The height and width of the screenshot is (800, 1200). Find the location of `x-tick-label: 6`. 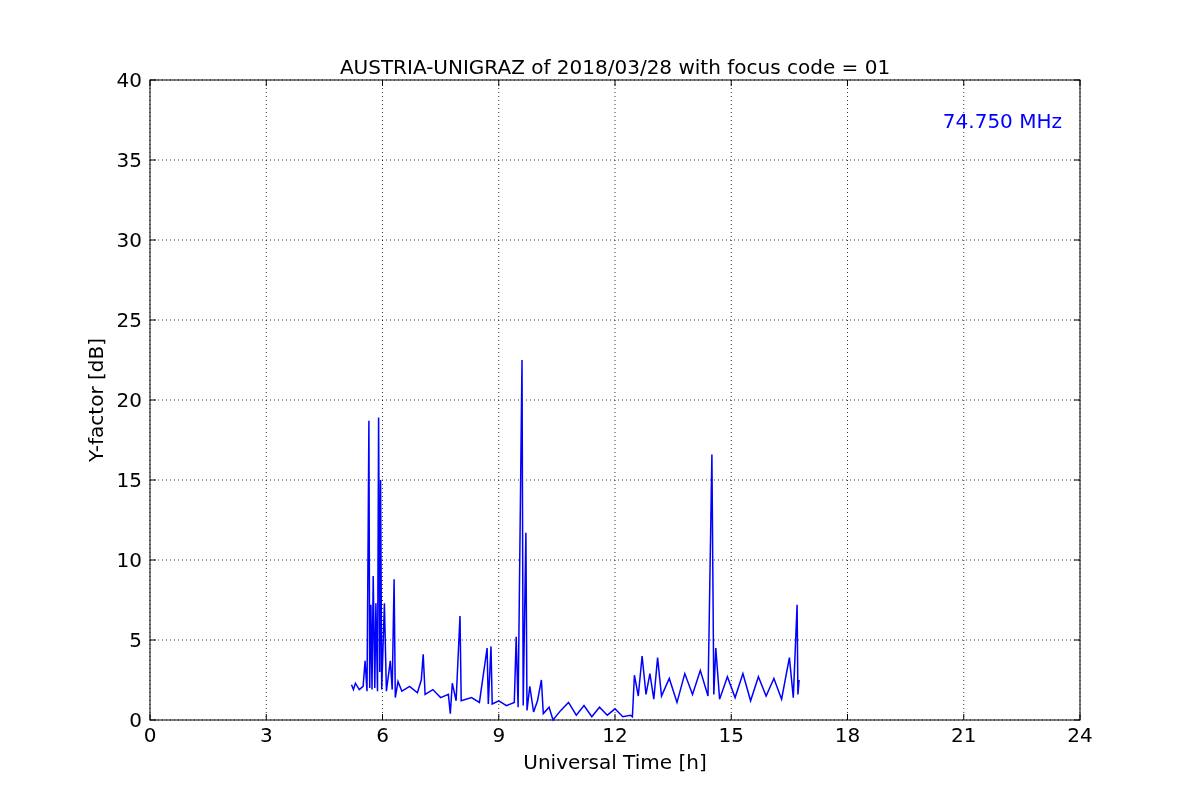

x-tick-label: 6 is located at coordinates (382, 735).